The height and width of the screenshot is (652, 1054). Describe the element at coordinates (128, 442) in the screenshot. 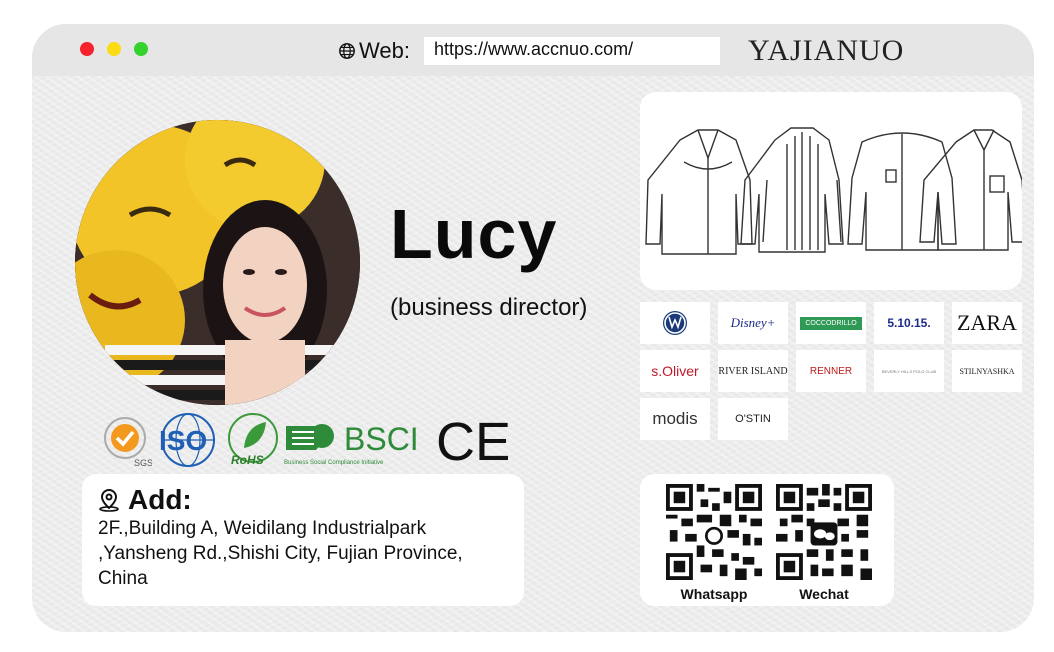

I see `sgs-cert-icon: SGS` at that location.